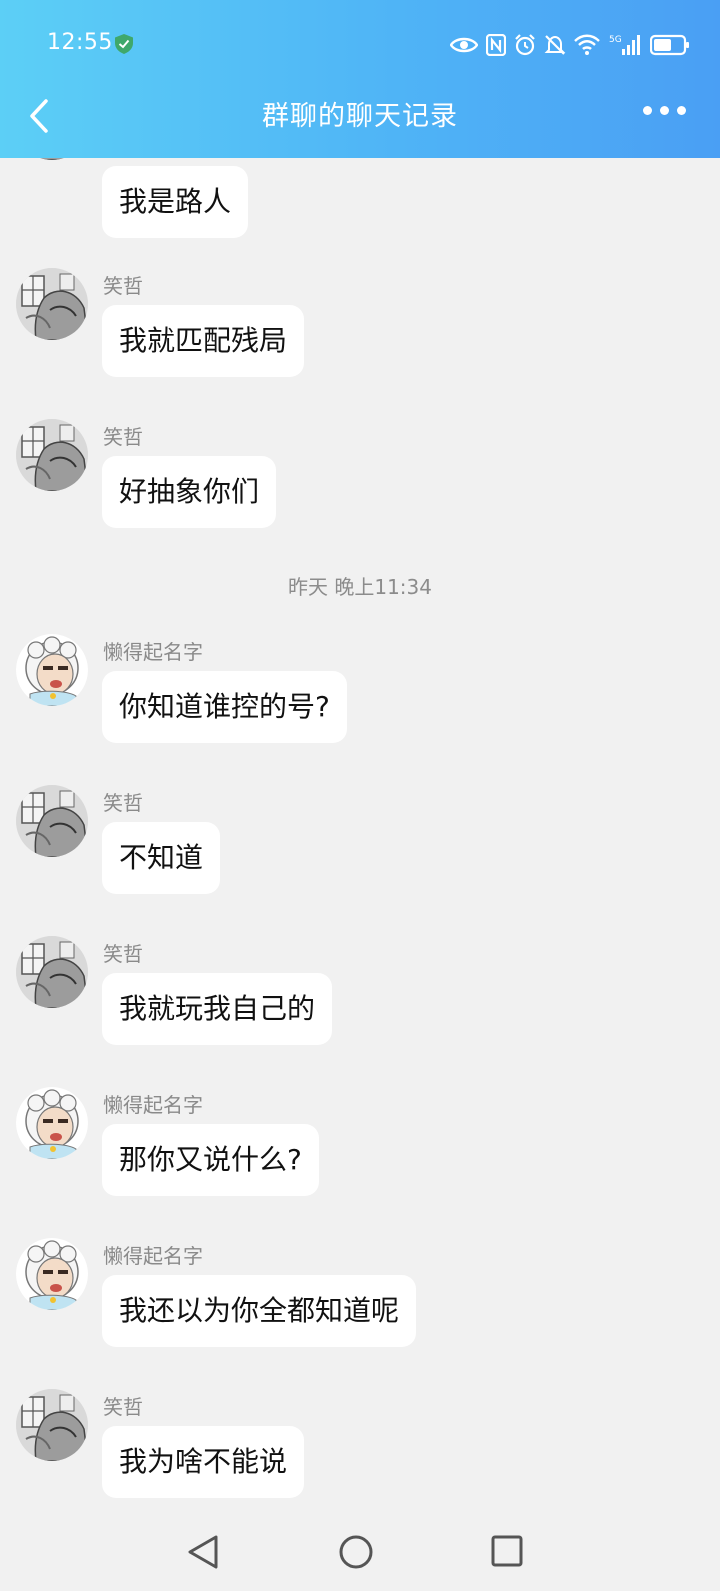 This screenshot has height=1591, width=720. Describe the element at coordinates (124, 44) in the screenshot. I see `shield-check-icon` at that location.